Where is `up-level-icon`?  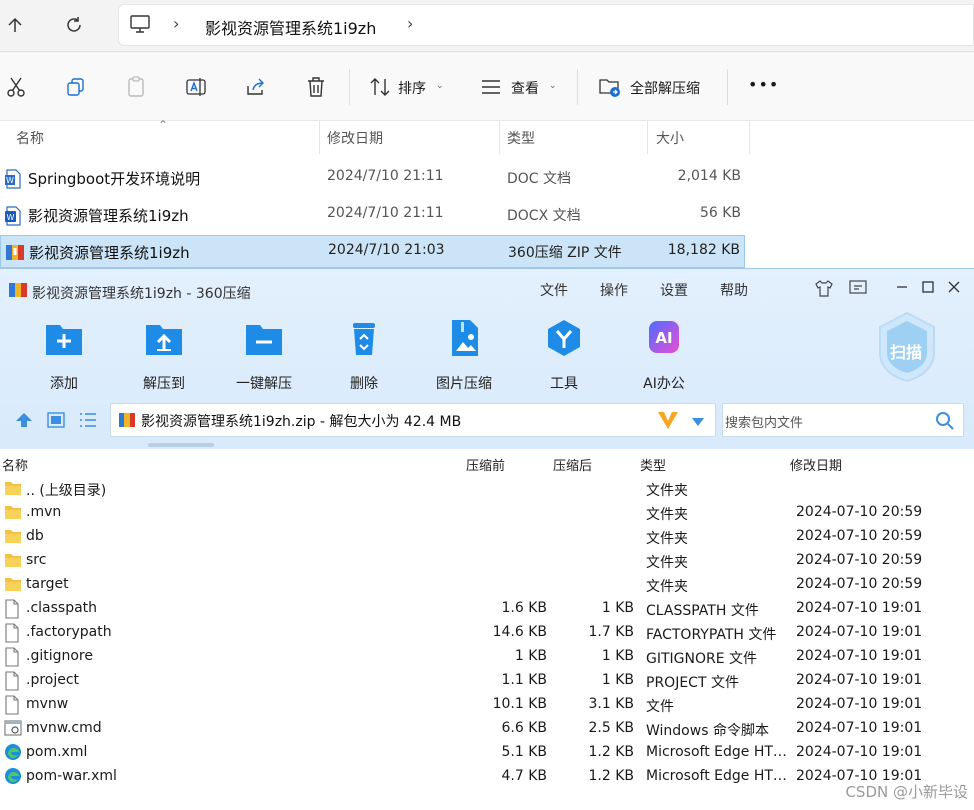
up-level-icon is located at coordinates (24, 422).